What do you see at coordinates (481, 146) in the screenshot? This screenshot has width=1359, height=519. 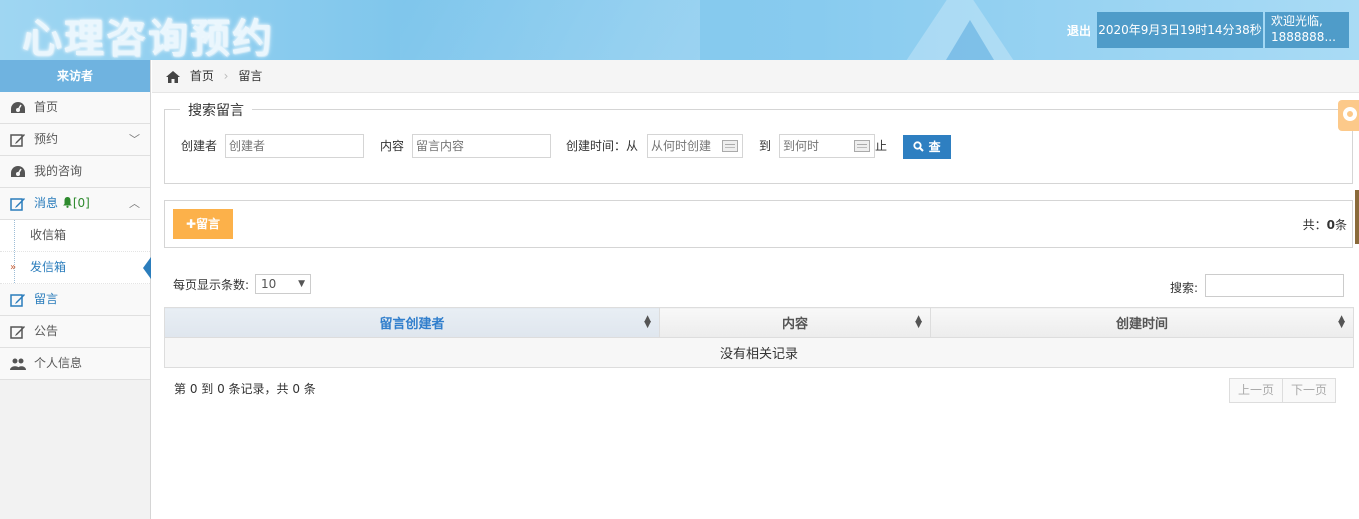 I see `content-input` at bounding box center [481, 146].